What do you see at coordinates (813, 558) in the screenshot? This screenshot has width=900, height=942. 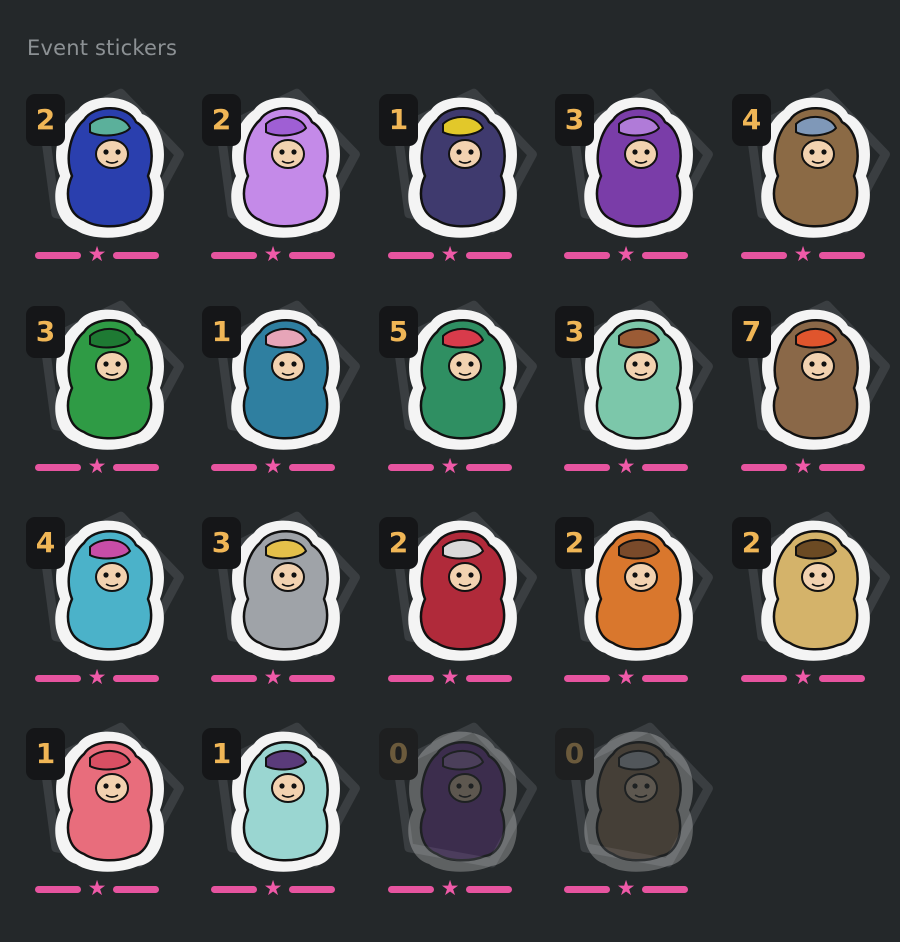 I see `sticker-card: 2 ★` at bounding box center [813, 558].